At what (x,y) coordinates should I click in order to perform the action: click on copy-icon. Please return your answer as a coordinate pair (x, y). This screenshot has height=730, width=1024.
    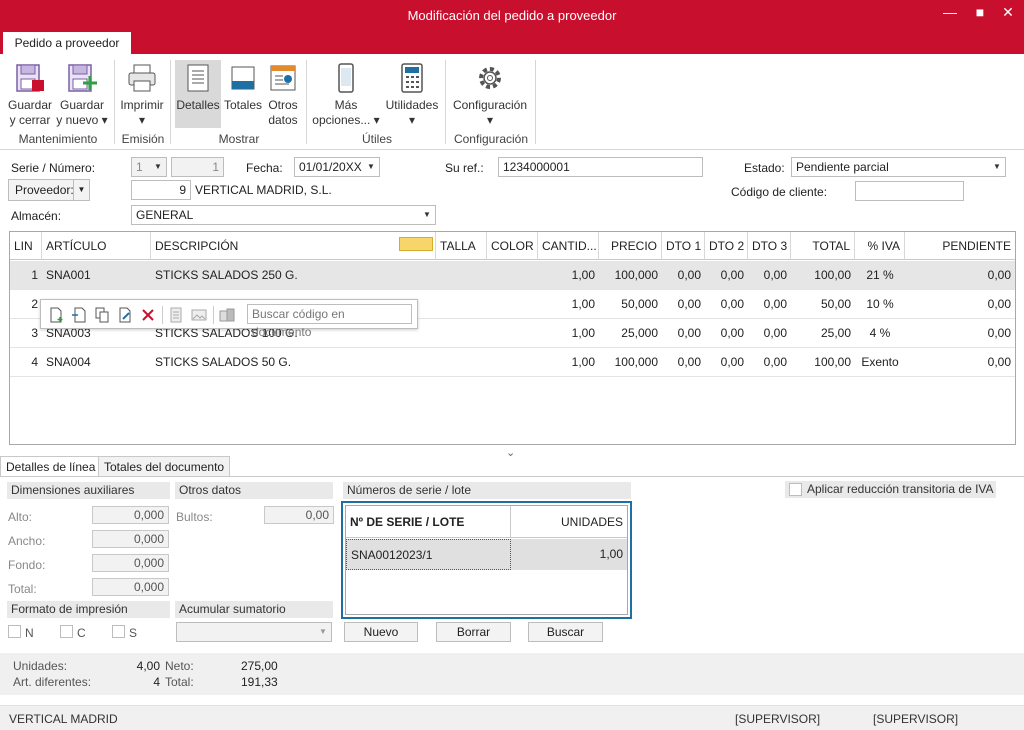
    Looking at the image, I should click on (102, 315).